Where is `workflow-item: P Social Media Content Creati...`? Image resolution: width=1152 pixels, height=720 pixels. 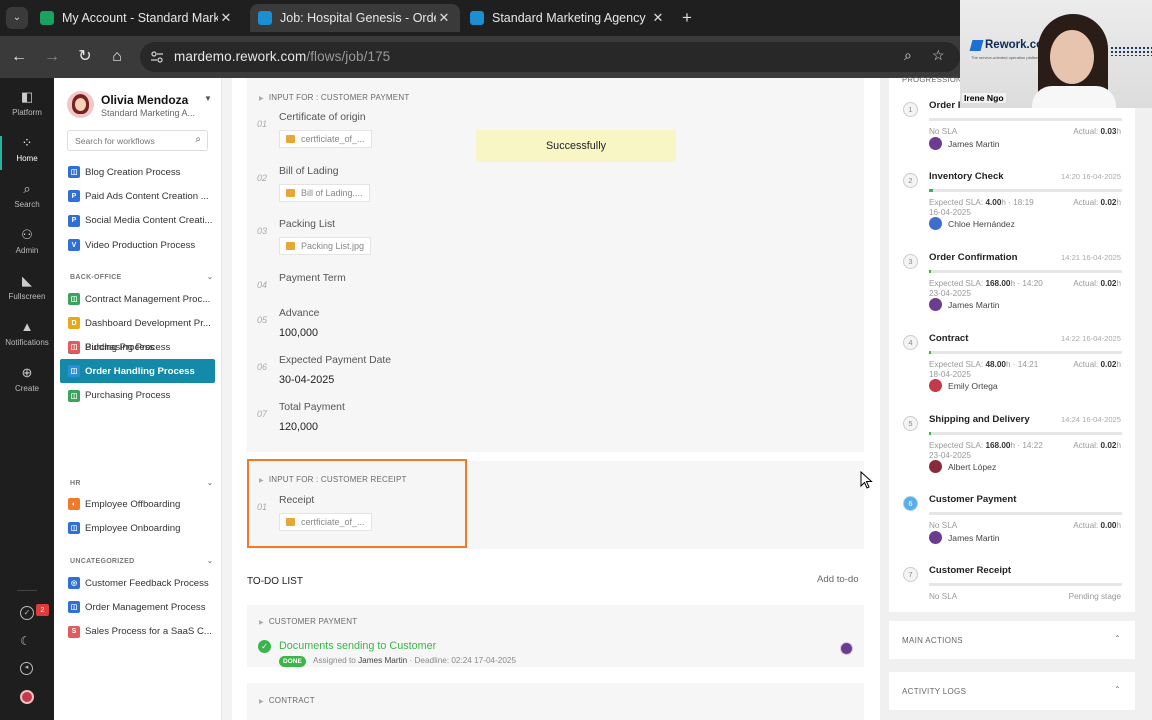
workflow-item: P Social Media Content Creati... is located at coordinates (137, 221).